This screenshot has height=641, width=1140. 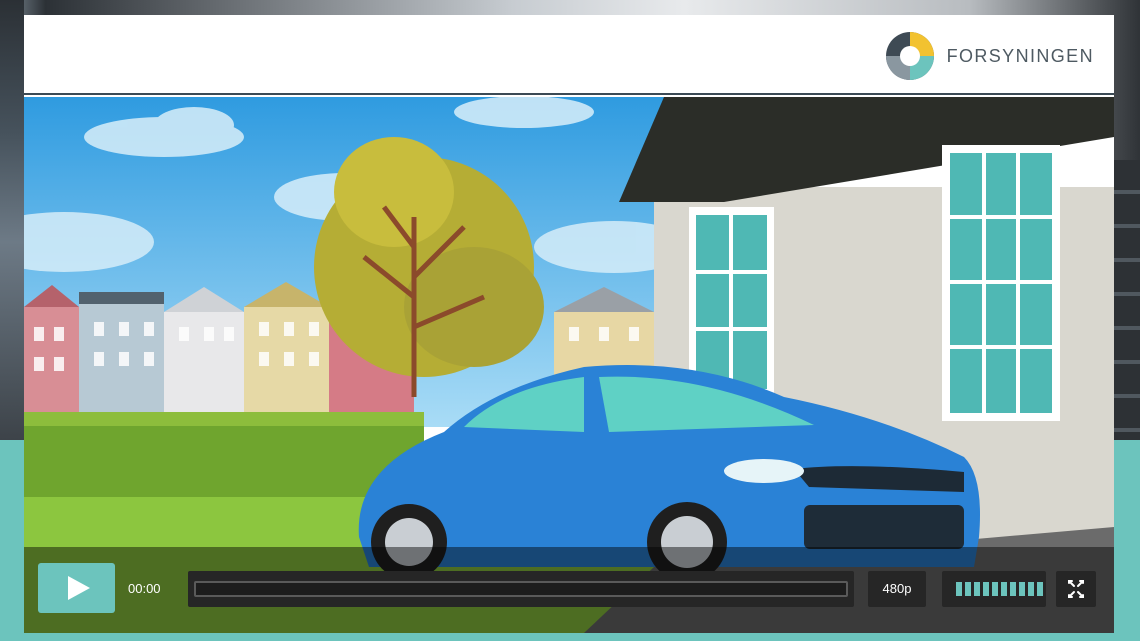 I want to click on background-building, so click(x=1127, y=300).